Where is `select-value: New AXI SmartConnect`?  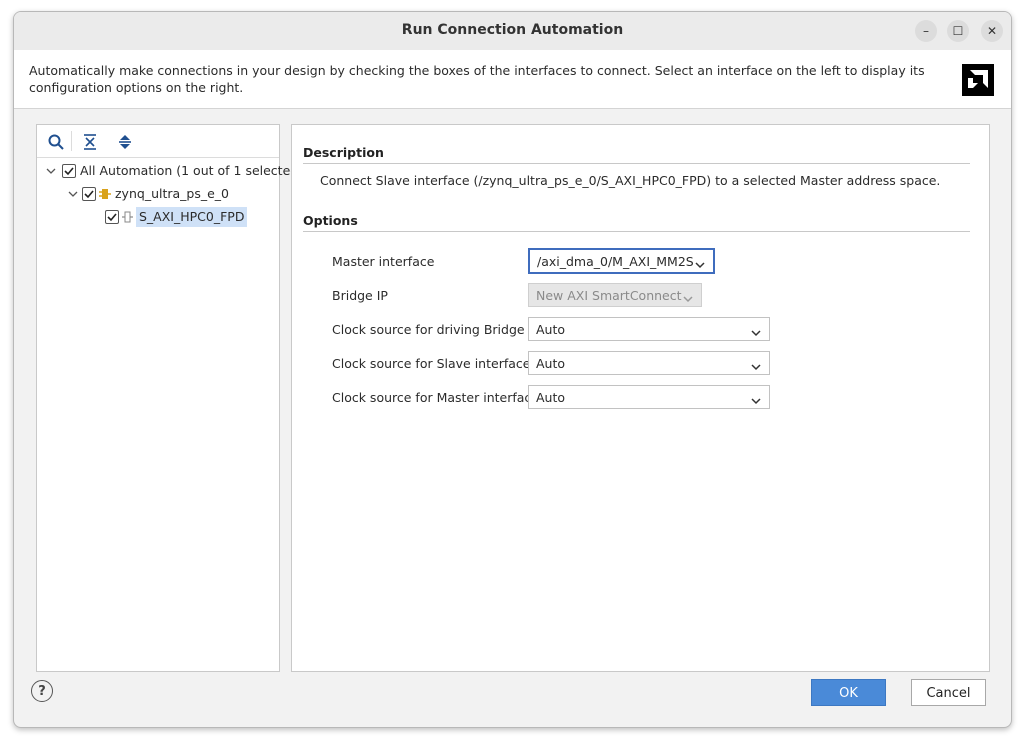
select-value: New AXI SmartConnect is located at coordinates (609, 295).